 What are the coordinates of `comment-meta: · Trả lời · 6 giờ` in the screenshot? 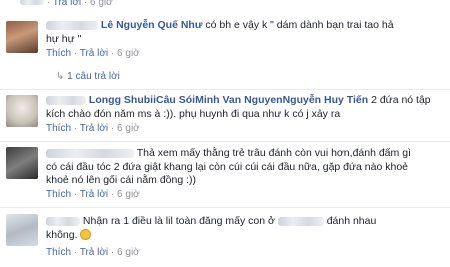 It's located at (66, 4).